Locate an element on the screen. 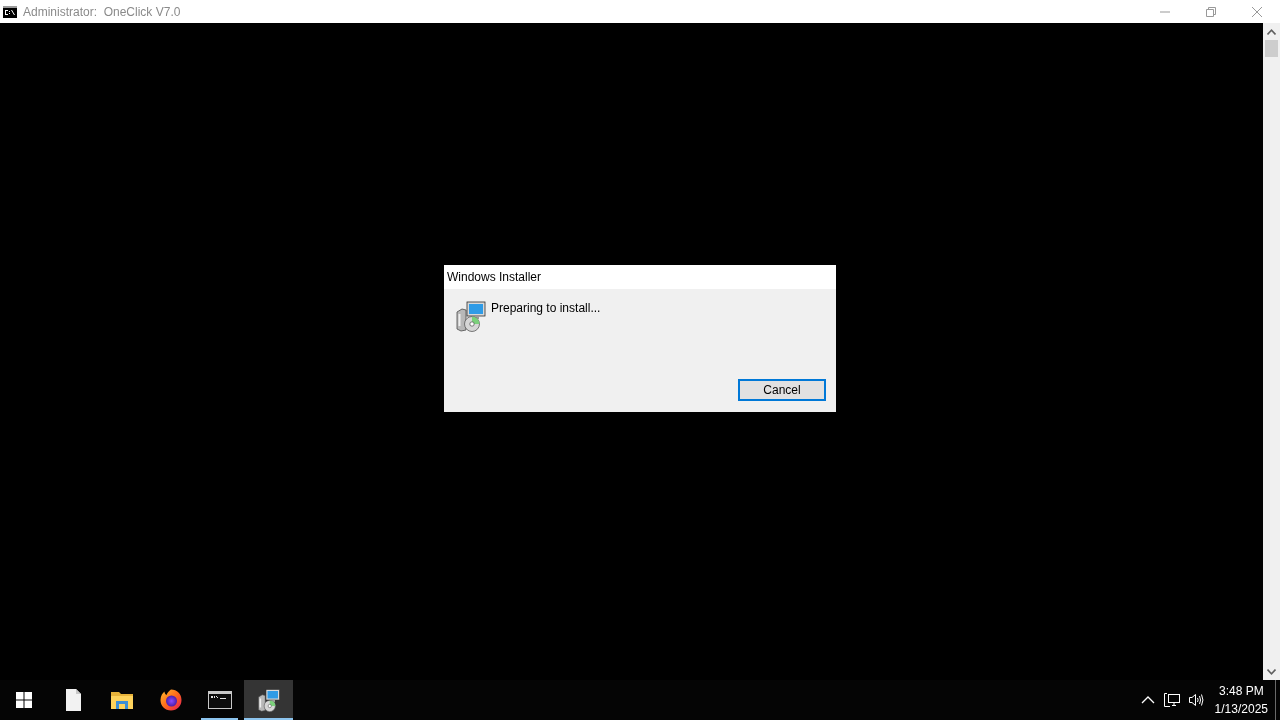 The image size is (1280, 720). cancel-button: Cancel is located at coordinates (782, 390).